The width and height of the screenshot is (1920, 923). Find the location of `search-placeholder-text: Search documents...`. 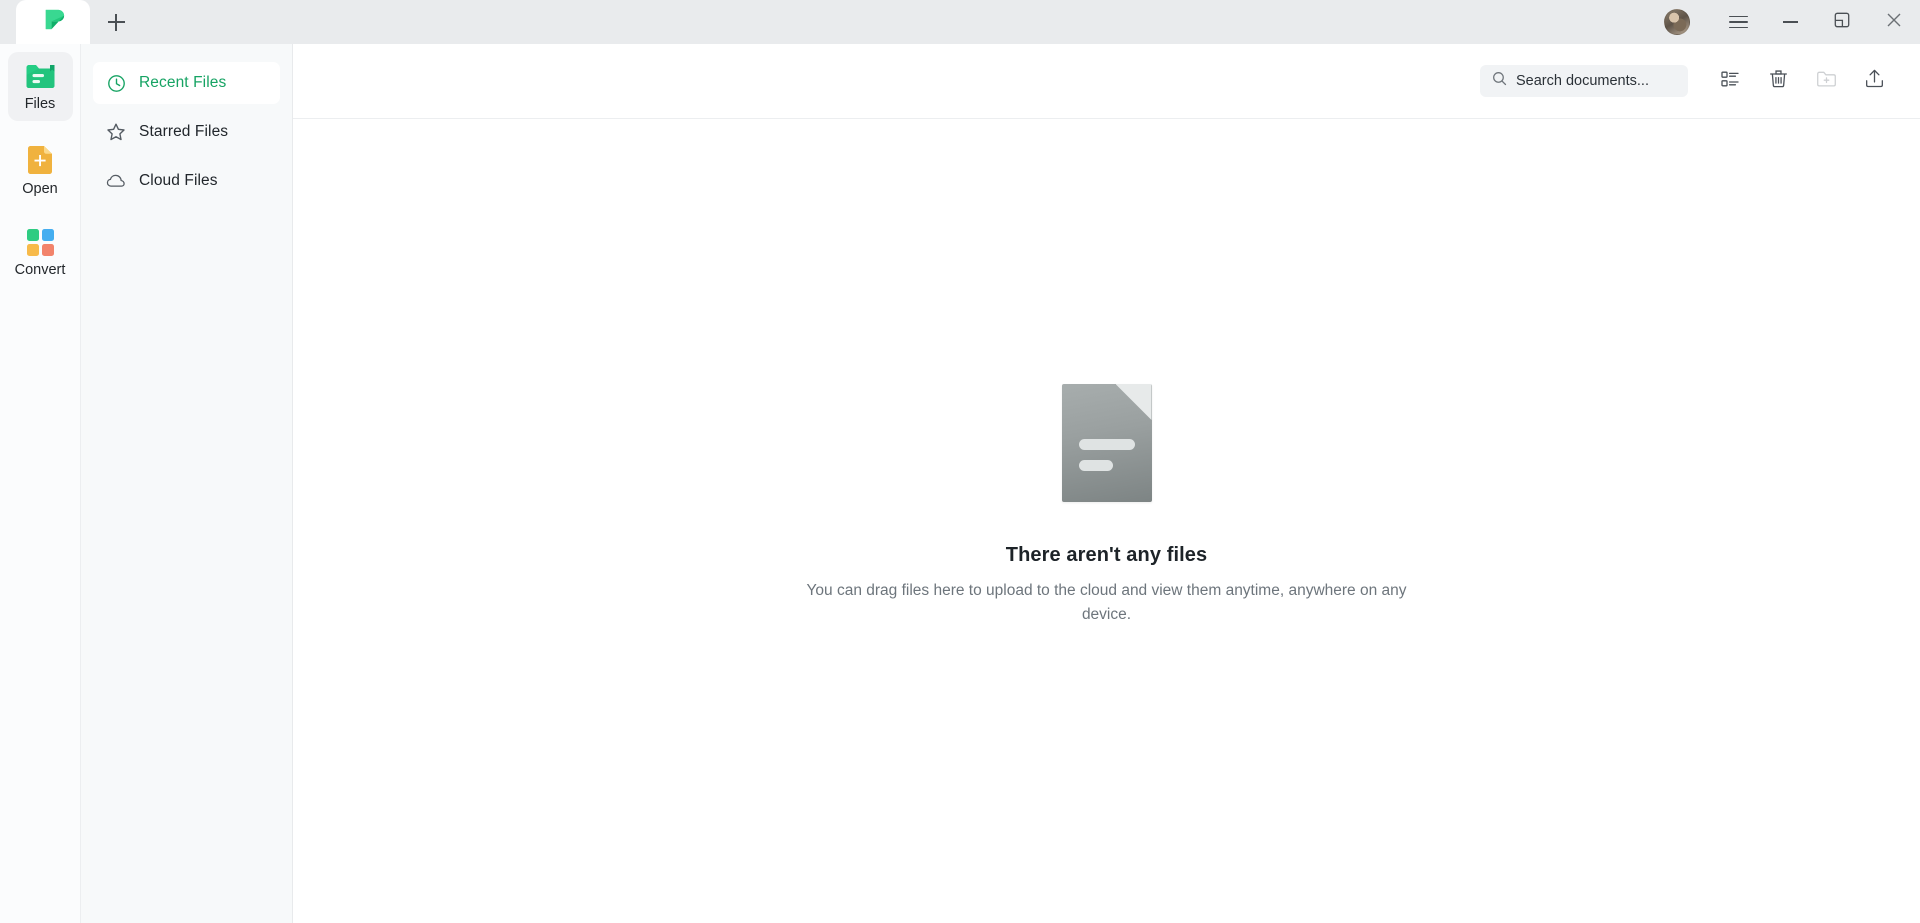

search-placeholder-text: Search documents... is located at coordinates (1582, 81).